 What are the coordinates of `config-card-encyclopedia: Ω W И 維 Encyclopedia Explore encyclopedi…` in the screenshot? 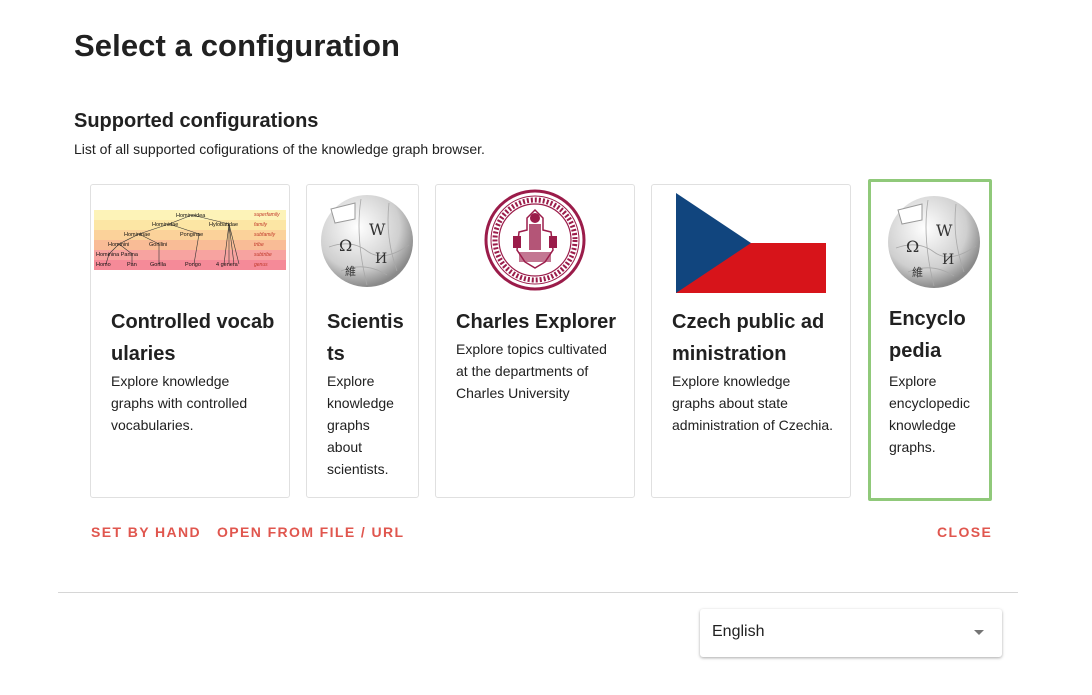 It's located at (930, 340).